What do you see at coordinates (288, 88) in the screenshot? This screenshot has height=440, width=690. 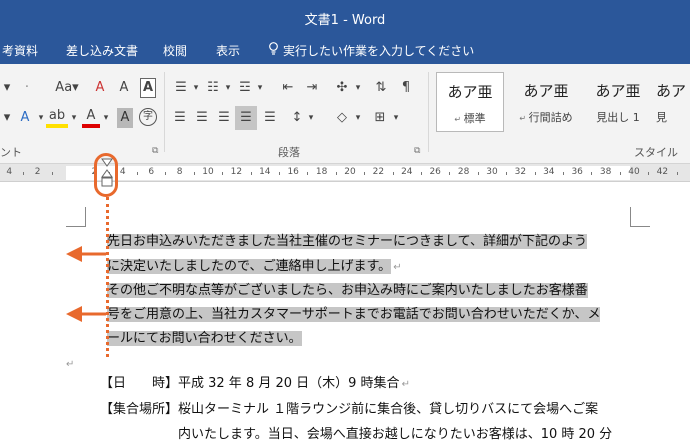 I see `decrease-indent-icon: ⇤` at bounding box center [288, 88].